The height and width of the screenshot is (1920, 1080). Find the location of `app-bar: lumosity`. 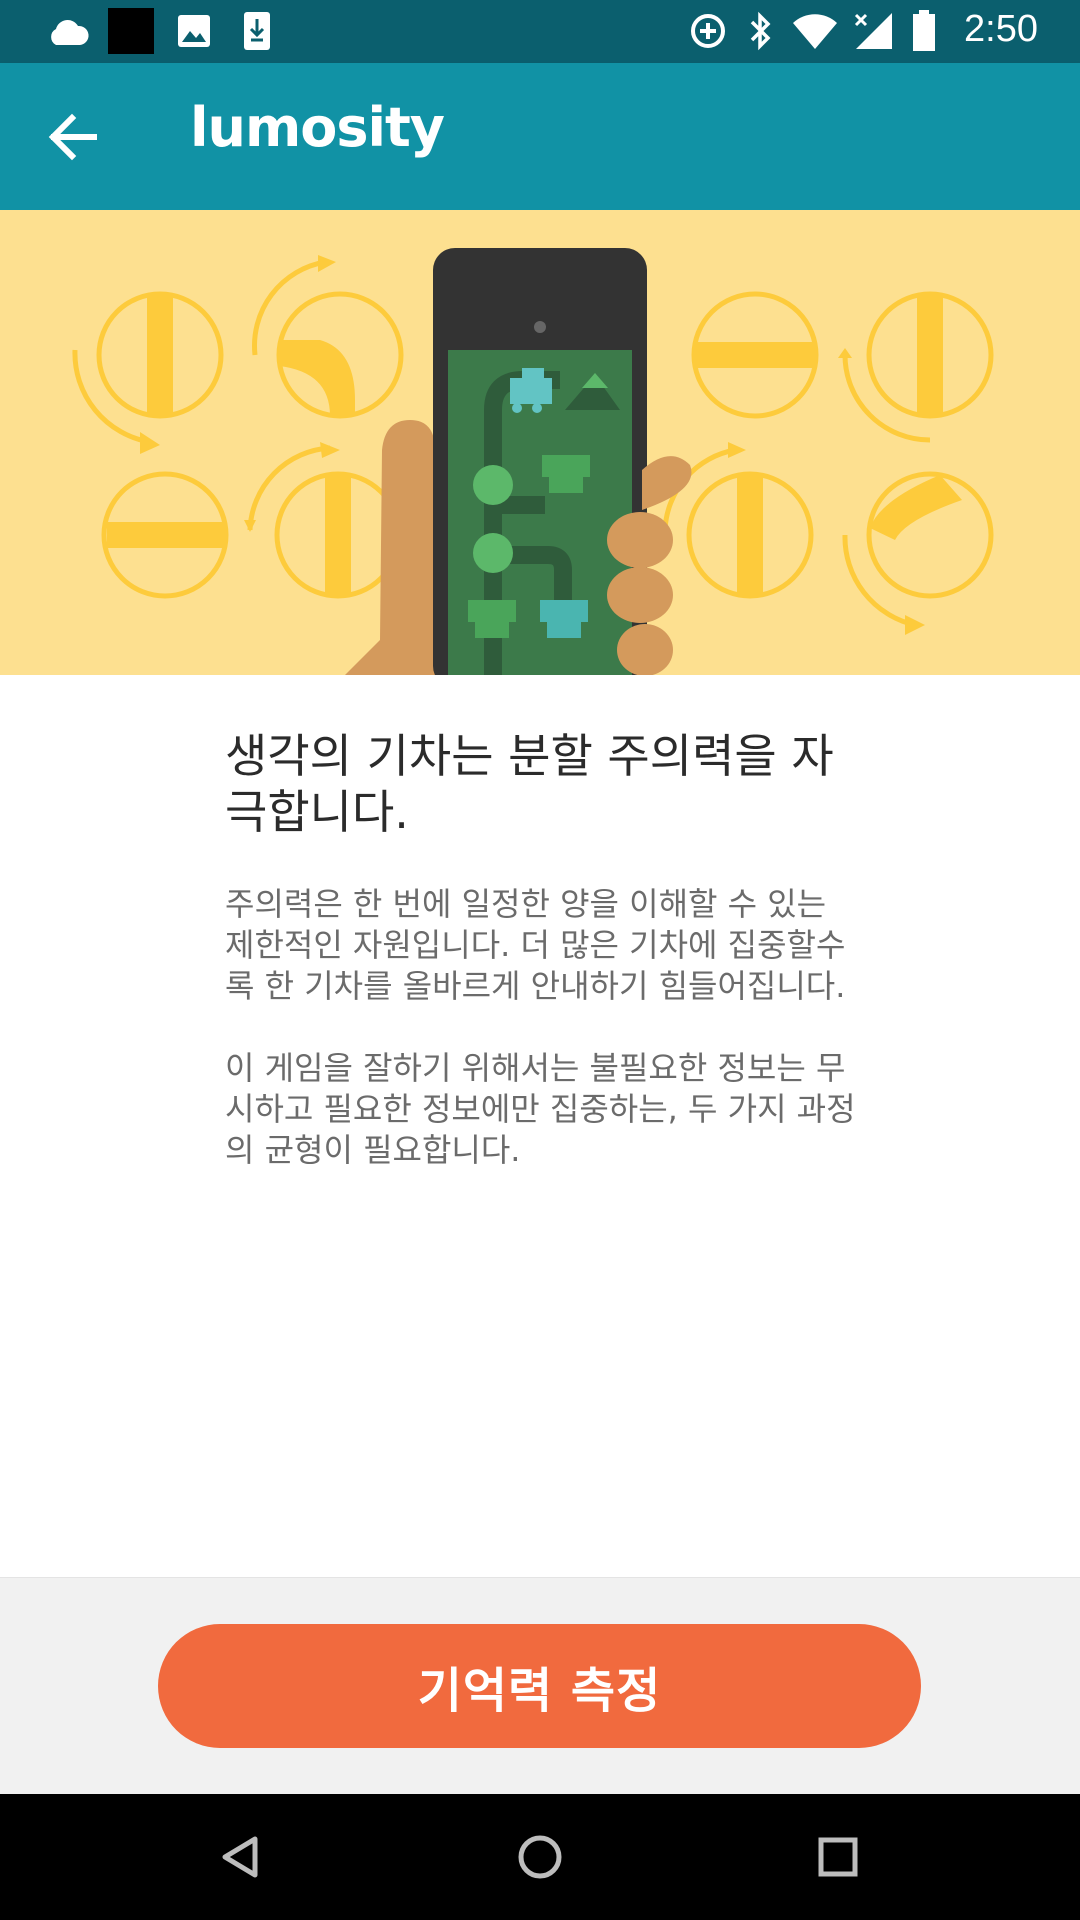

app-bar: lumosity is located at coordinates (540, 136).